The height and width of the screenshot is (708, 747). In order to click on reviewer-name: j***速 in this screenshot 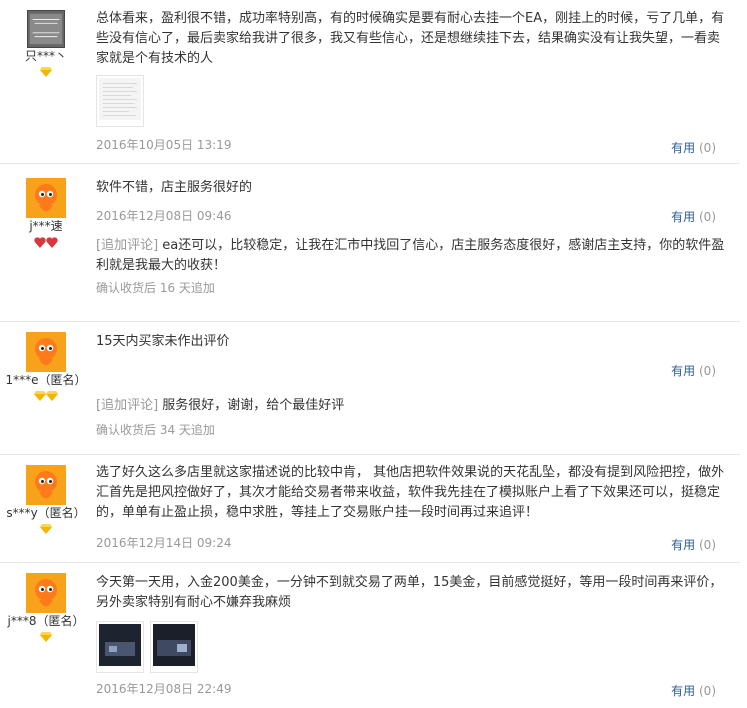, I will do `click(46, 226)`.